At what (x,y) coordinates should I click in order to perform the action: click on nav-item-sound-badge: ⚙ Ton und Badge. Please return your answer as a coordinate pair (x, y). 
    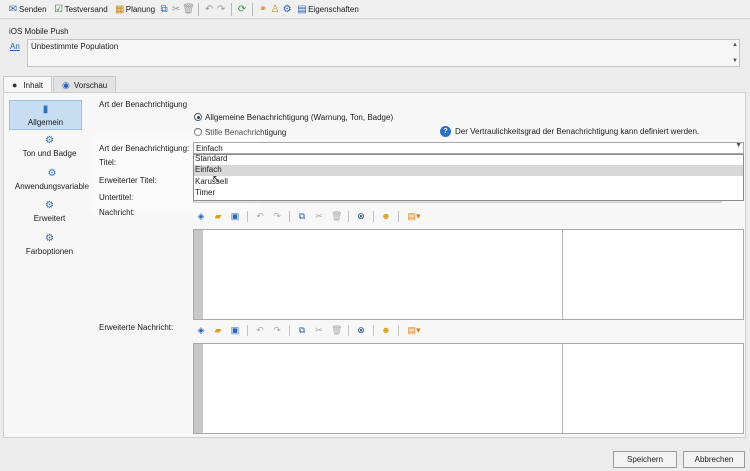
    Looking at the image, I should click on (49, 146).